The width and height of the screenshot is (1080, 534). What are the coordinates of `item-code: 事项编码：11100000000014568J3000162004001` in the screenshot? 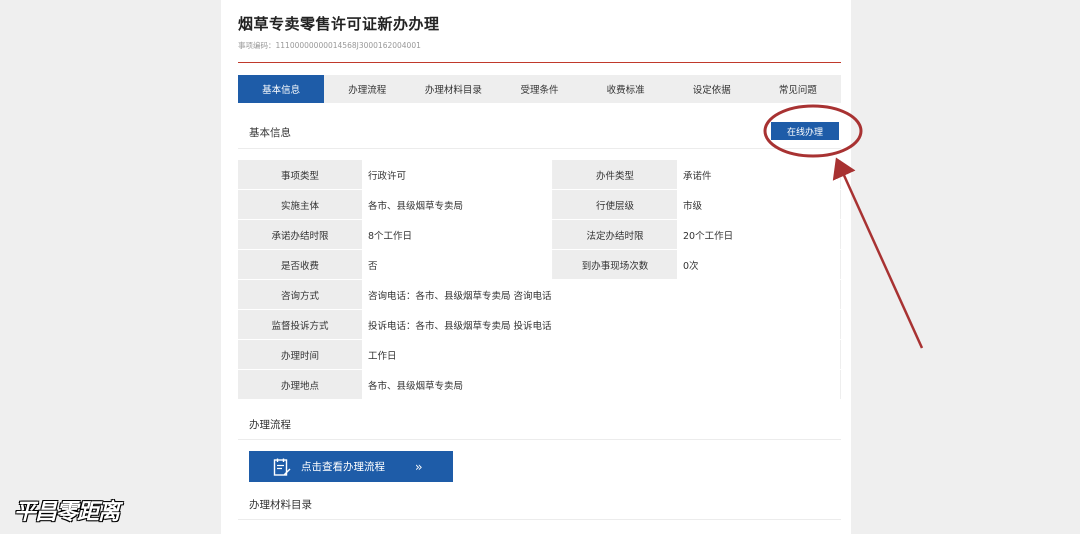 It's located at (329, 45).